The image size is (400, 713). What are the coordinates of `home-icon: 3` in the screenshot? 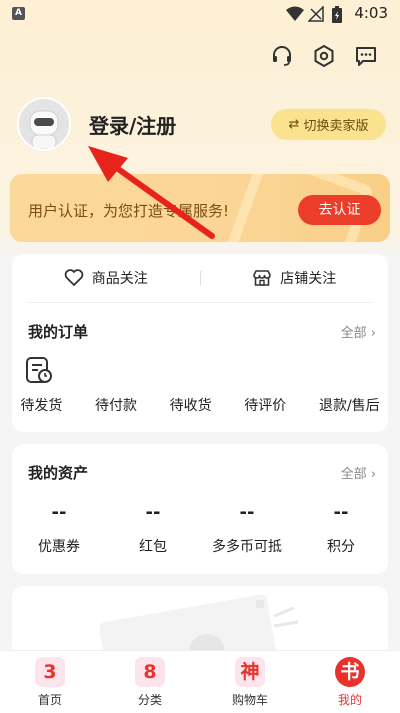 It's located at (50, 672).